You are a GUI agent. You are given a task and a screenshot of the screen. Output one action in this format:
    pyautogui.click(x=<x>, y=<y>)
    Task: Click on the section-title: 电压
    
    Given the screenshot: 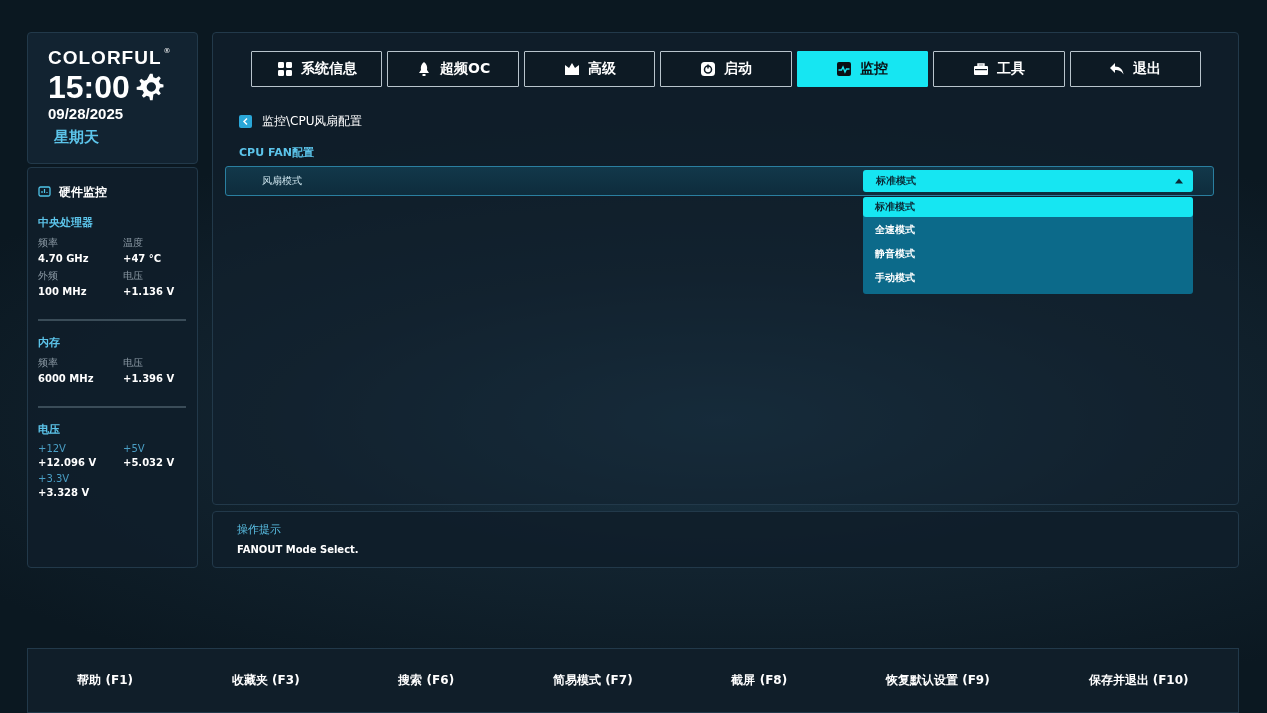 What is the action you would take?
    pyautogui.click(x=49, y=429)
    